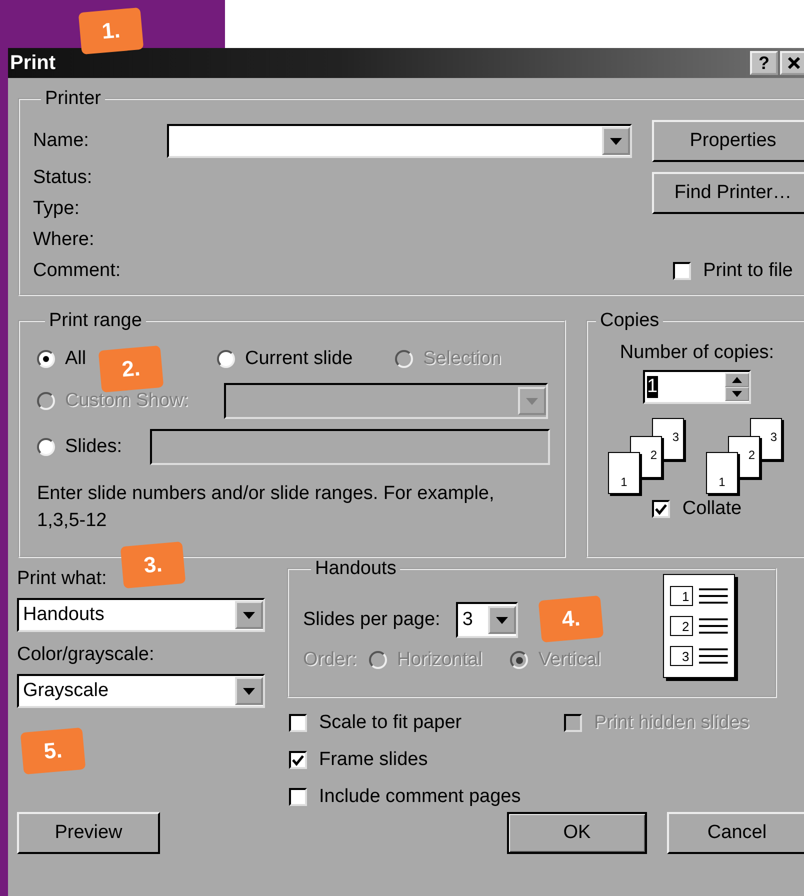 Image resolution: width=804 pixels, height=896 pixels. I want to click on dialog-button: OK, so click(577, 833).